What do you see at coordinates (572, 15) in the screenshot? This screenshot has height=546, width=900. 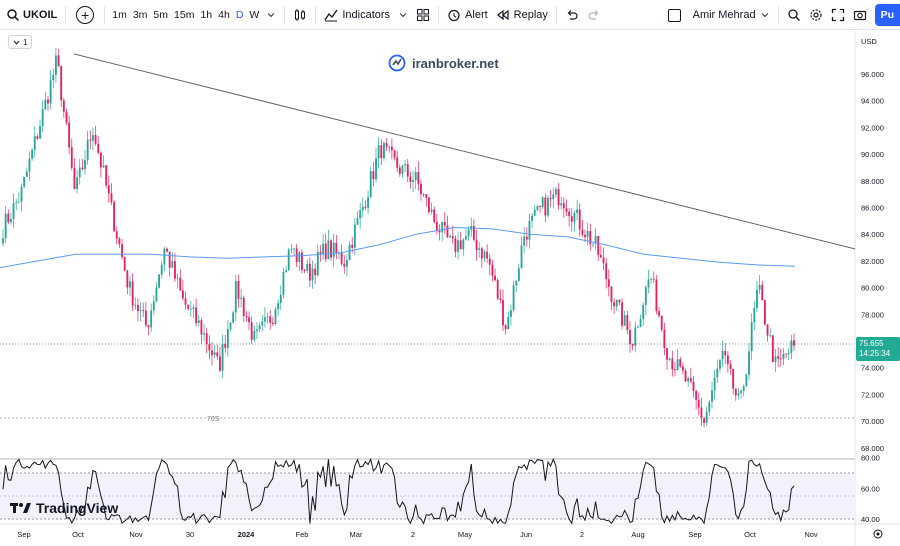 I see `undo-button` at bounding box center [572, 15].